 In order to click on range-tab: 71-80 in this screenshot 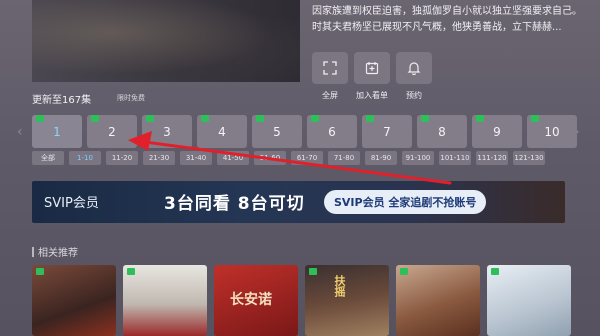, I will do `click(344, 158)`.